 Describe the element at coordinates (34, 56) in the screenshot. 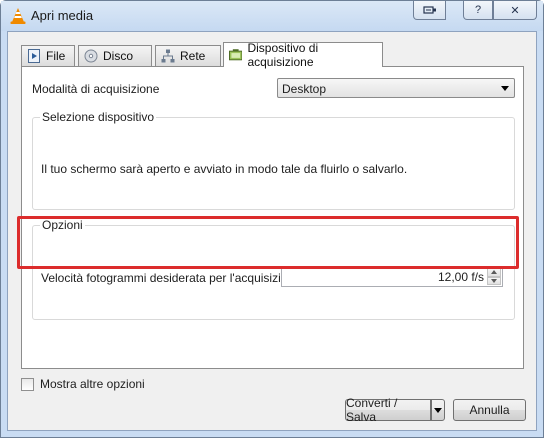

I see `file-play-icon` at that location.